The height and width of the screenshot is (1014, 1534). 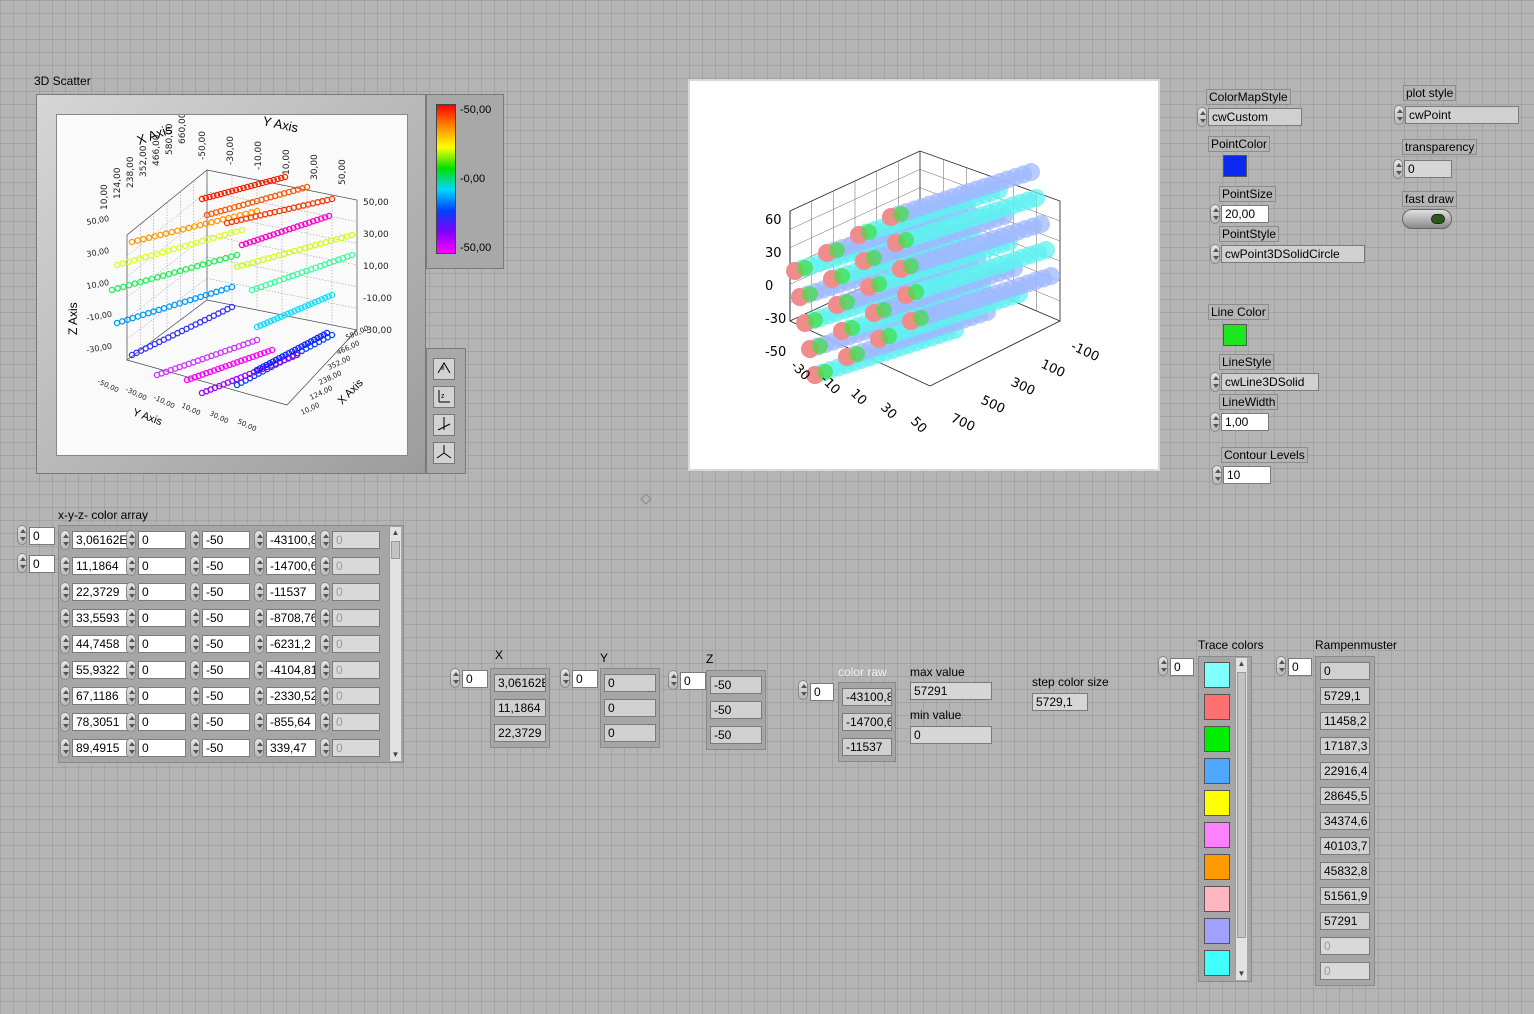 I want to click on fast-draw-toggle, so click(x=1427, y=219).